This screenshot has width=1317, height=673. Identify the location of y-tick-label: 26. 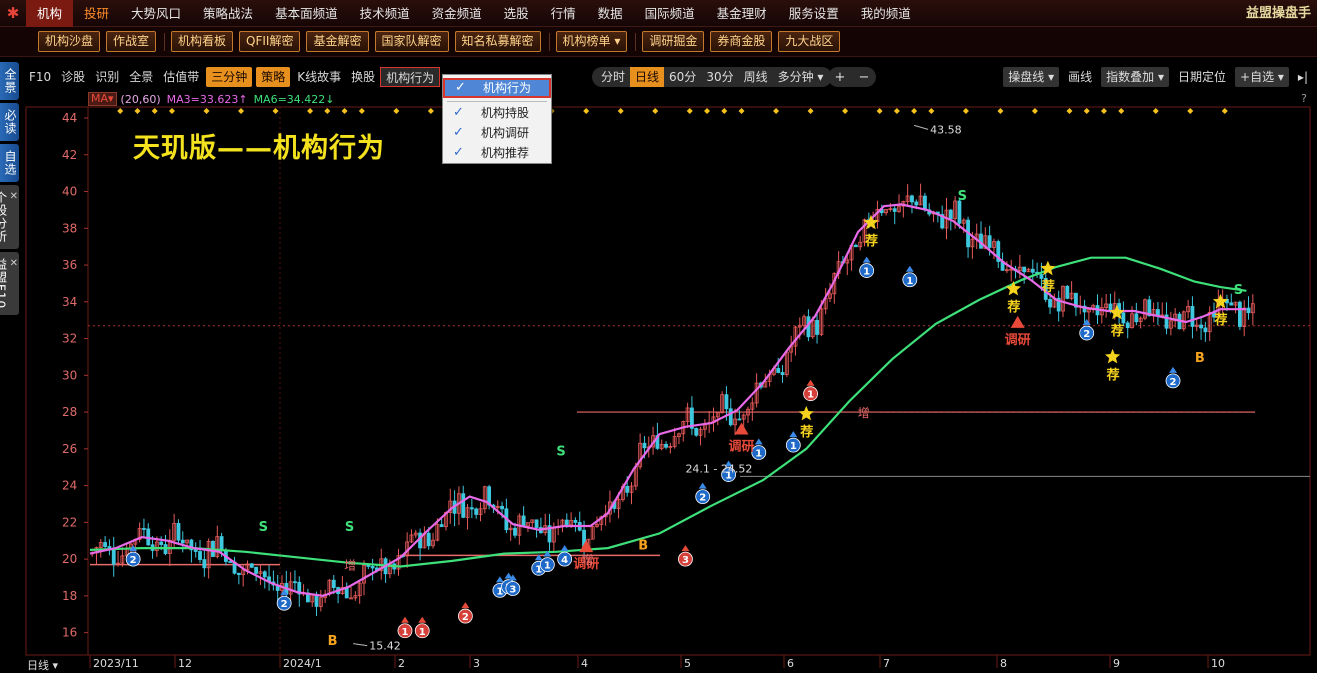
(69, 449).